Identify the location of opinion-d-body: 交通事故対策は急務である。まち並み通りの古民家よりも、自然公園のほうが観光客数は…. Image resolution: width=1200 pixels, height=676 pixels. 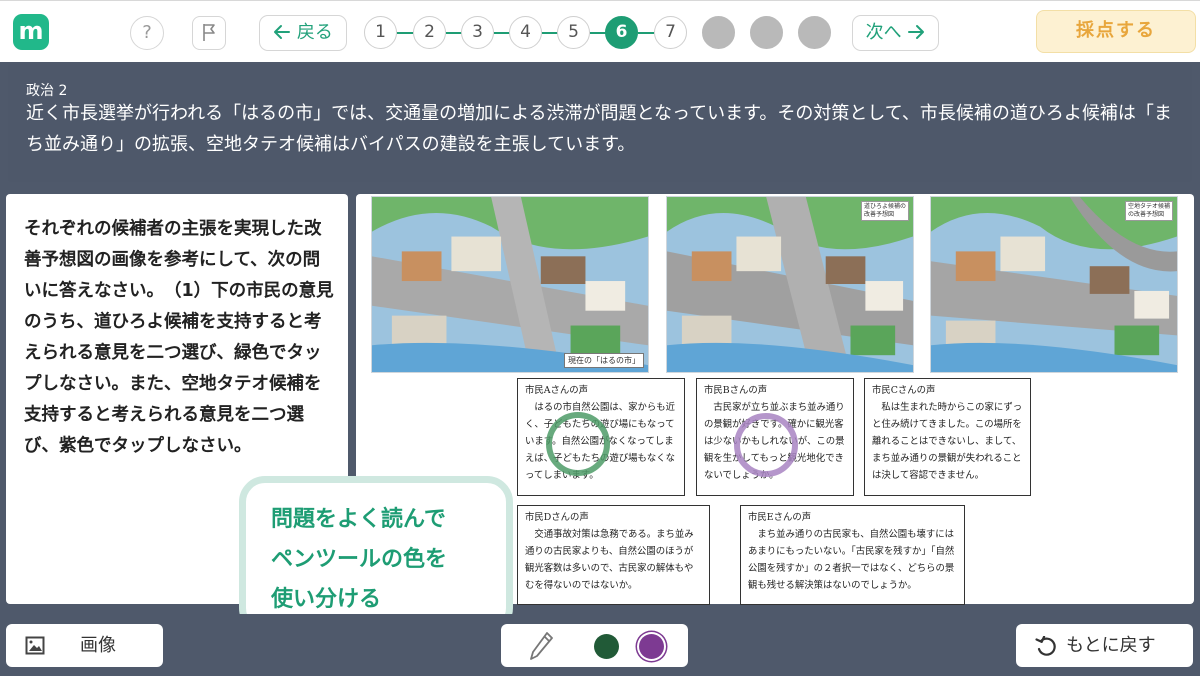
(609, 560).